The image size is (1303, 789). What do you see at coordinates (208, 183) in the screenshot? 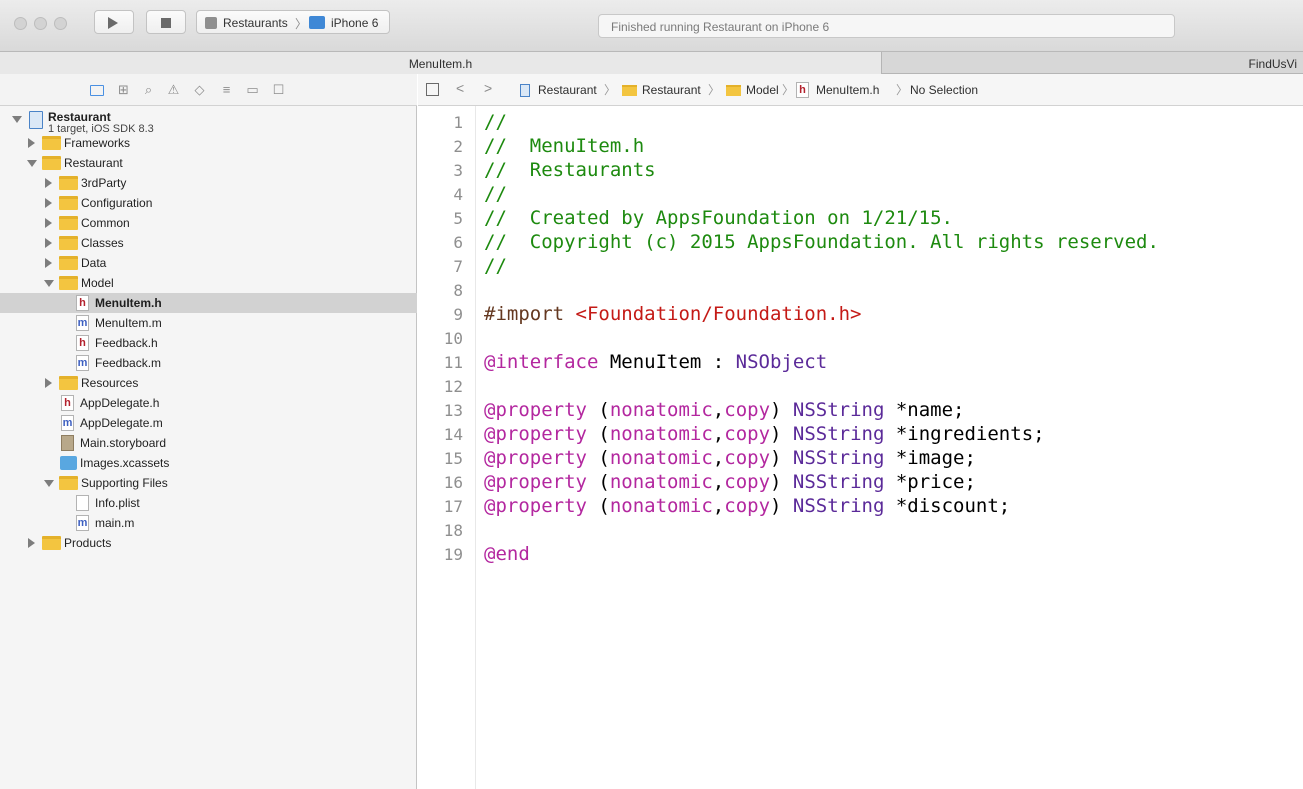
I see `tree-item-3rdparty: 3rdParty` at bounding box center [208, 183].